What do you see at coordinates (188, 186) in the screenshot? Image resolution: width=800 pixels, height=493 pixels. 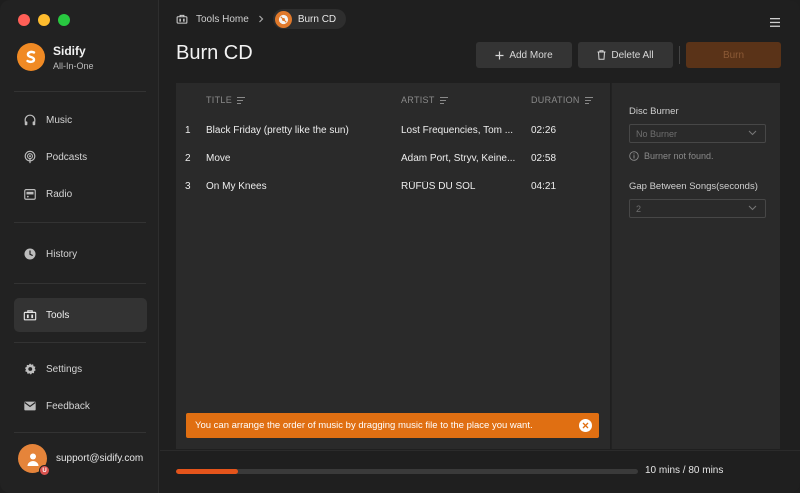 I see `track-index: 3` at bounding box center [188, 186].